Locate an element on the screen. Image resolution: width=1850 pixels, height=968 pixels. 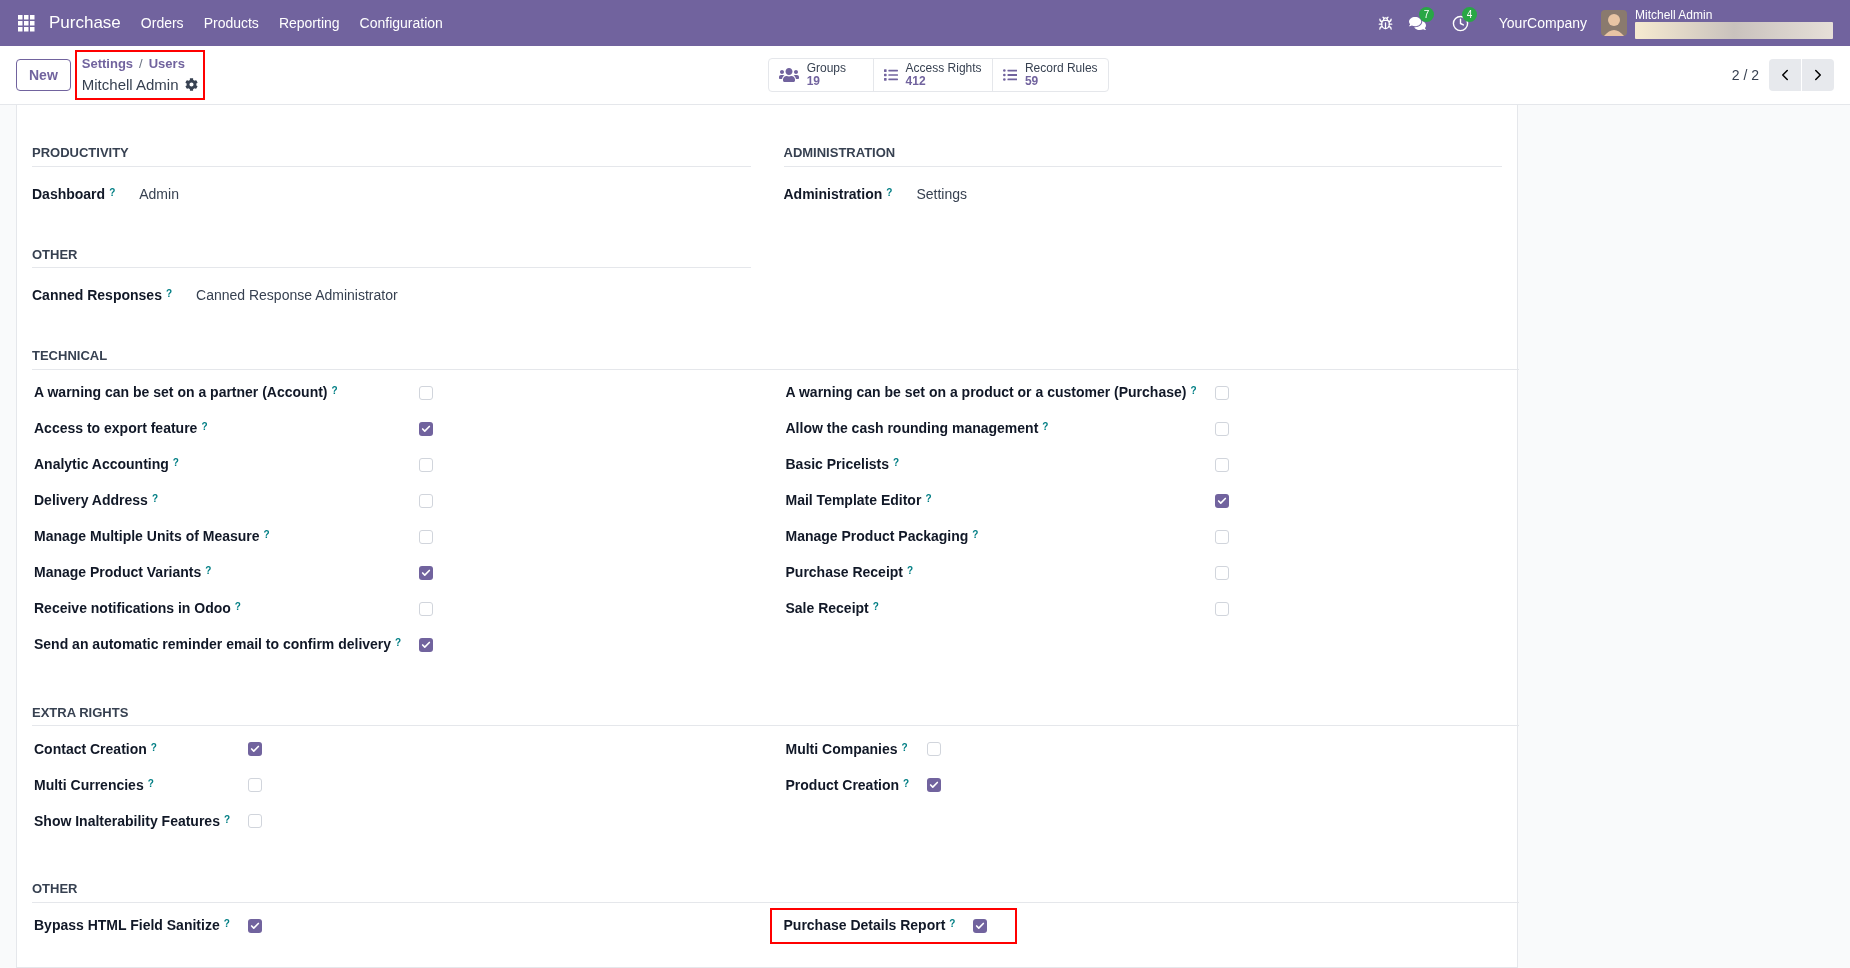
stat-button: Groups 19 is located at coordinates (820, 75).